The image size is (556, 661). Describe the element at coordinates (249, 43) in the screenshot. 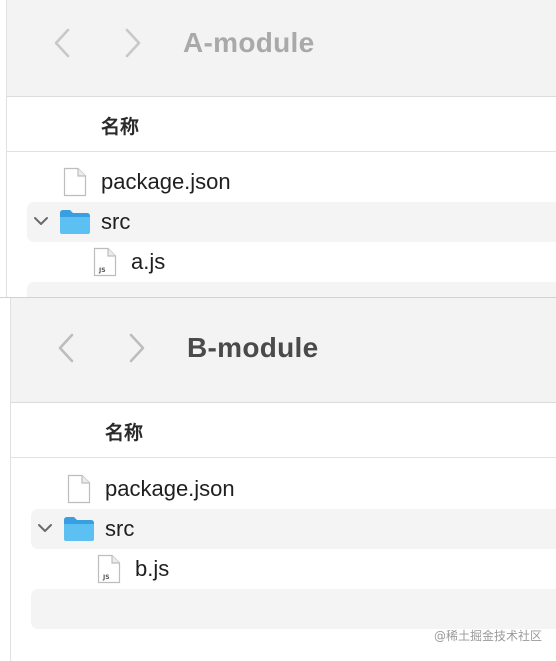

I see `window-title: A-module` at that location.